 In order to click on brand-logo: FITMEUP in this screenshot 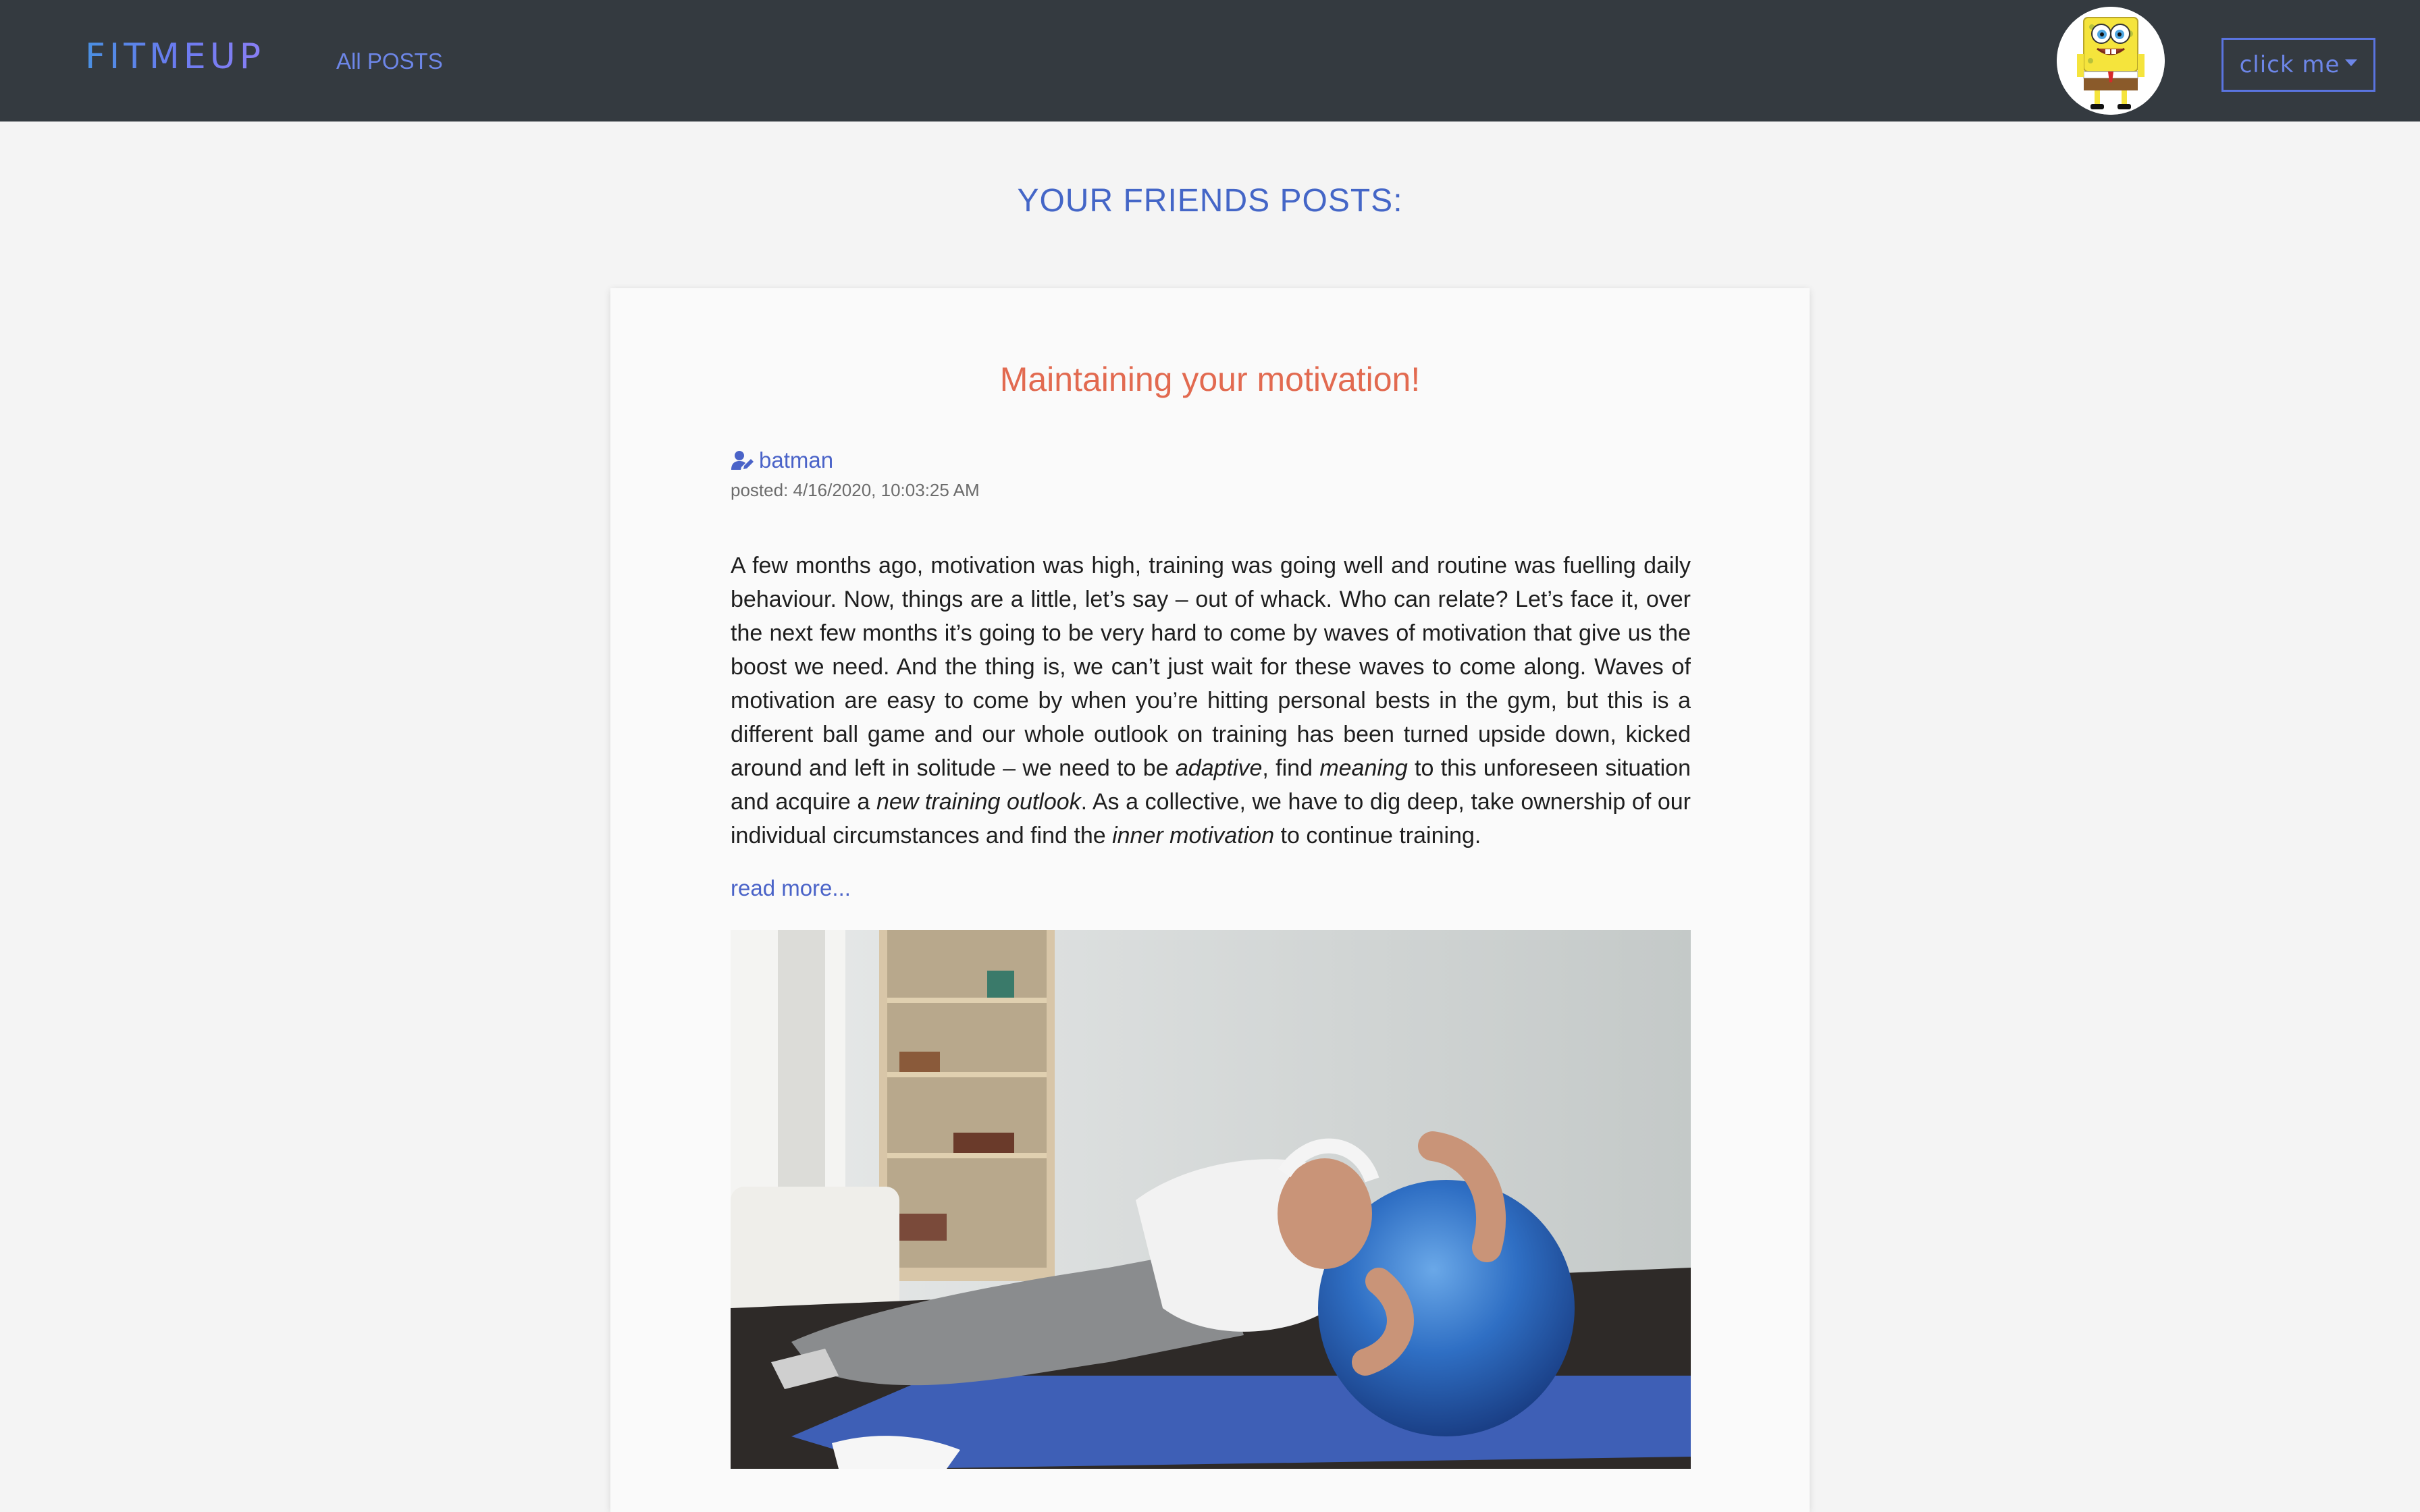, I will do `click(175, 56)`.